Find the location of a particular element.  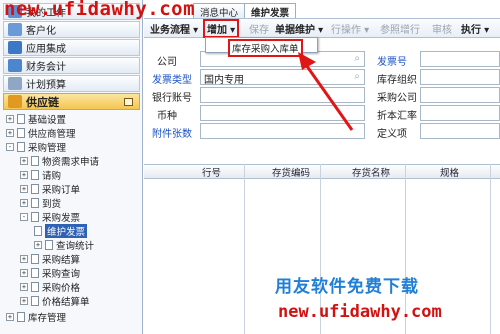

bank-account-label: 银行账号 is located at coordinates (172, 98).